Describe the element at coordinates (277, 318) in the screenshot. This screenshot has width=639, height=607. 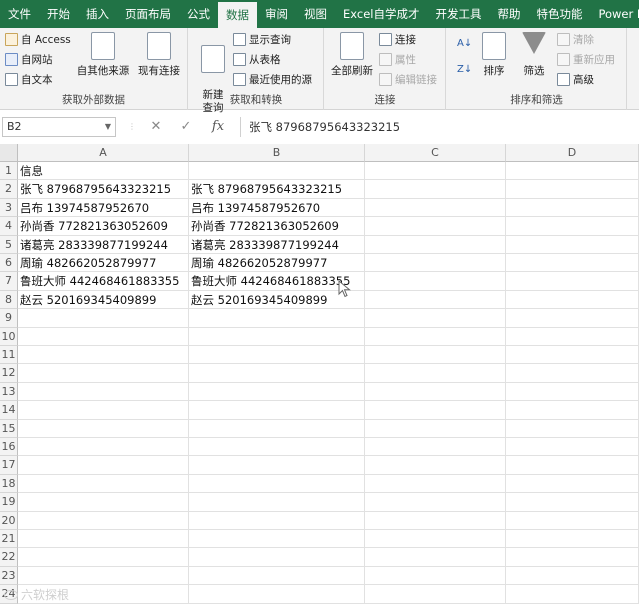
I see `cell-b9` at that location.